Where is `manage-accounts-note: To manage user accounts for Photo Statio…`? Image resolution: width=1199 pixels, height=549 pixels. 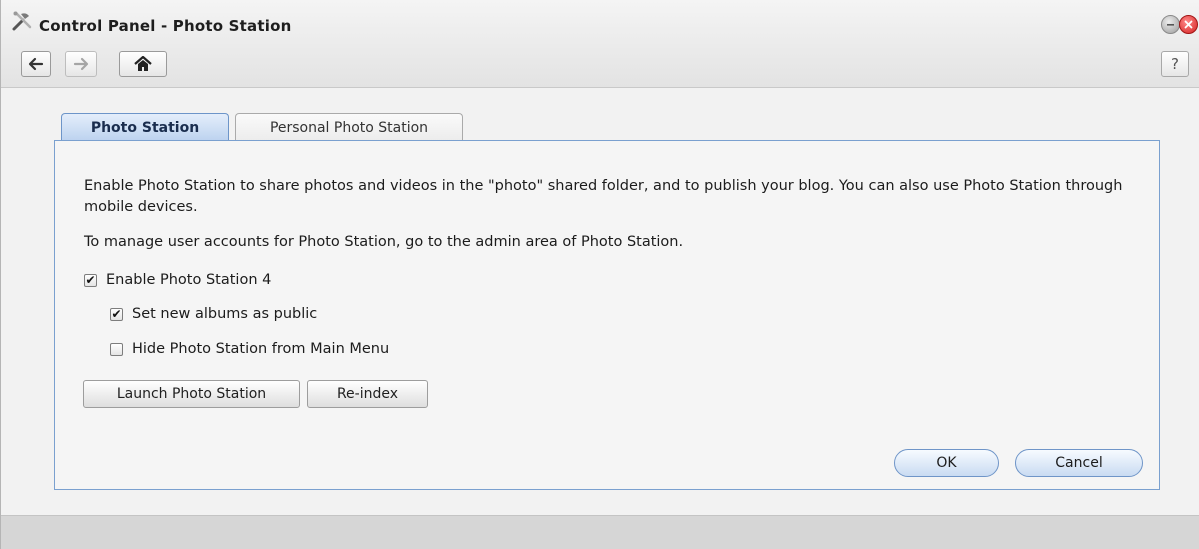 manage-accounts-note: To manage user accounts for Photo Statio… is located at coordinates (384, 242).